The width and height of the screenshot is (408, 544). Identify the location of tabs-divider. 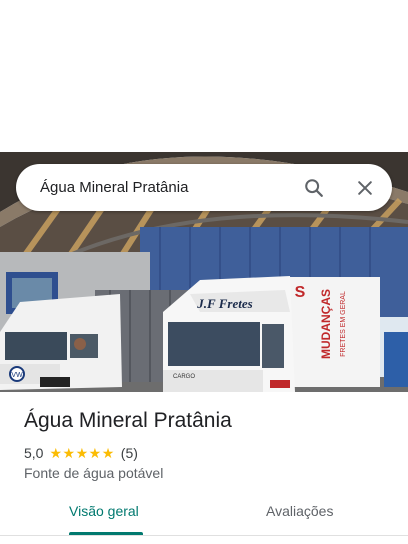
(204, 535).